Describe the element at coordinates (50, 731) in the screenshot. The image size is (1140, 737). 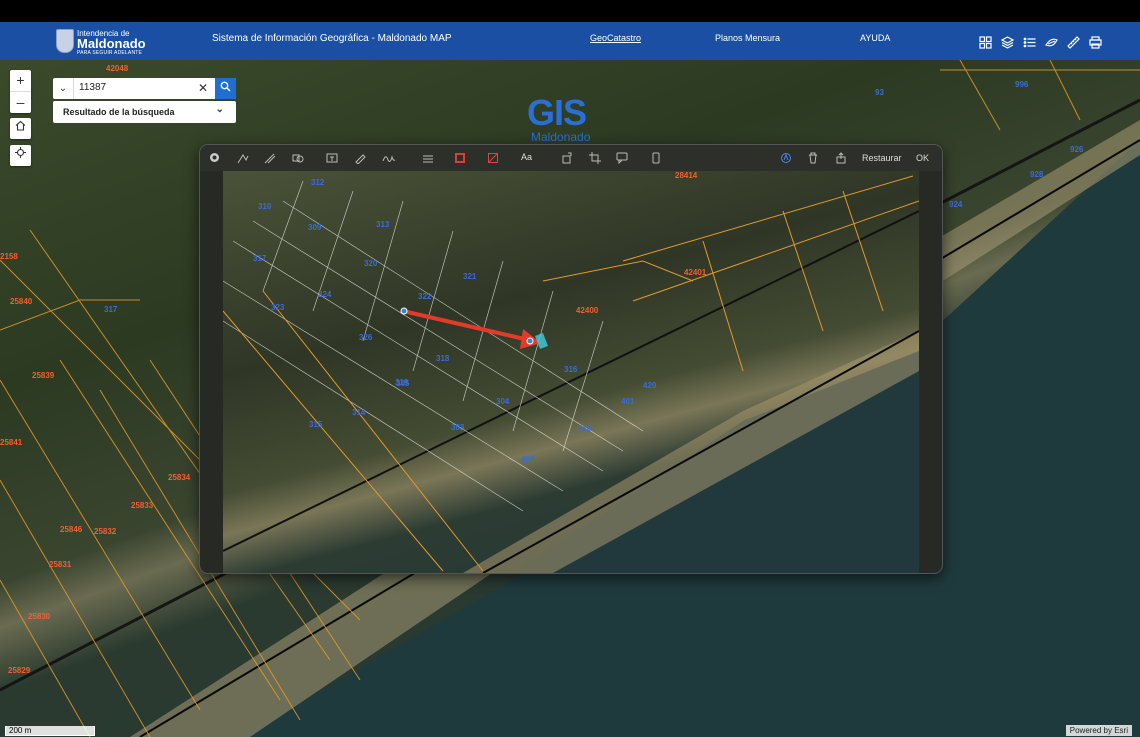
I see `scale-bar: 200 m` at that location.